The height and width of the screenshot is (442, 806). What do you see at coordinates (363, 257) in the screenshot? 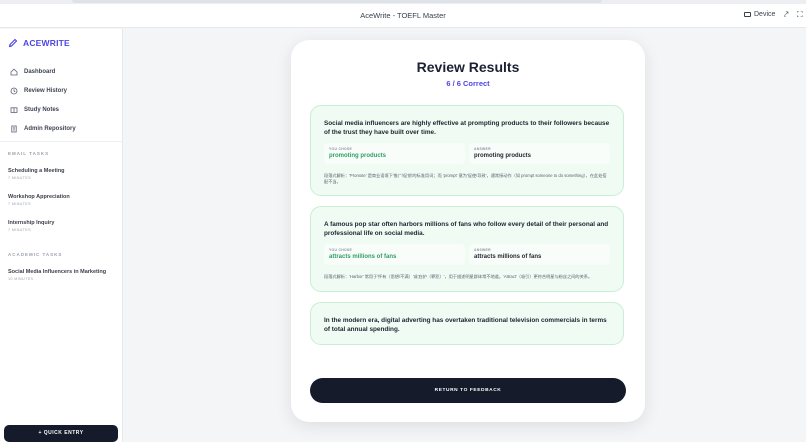
I see `chosen-answer: attracts millions of fans` at bounding box center [363, 257].